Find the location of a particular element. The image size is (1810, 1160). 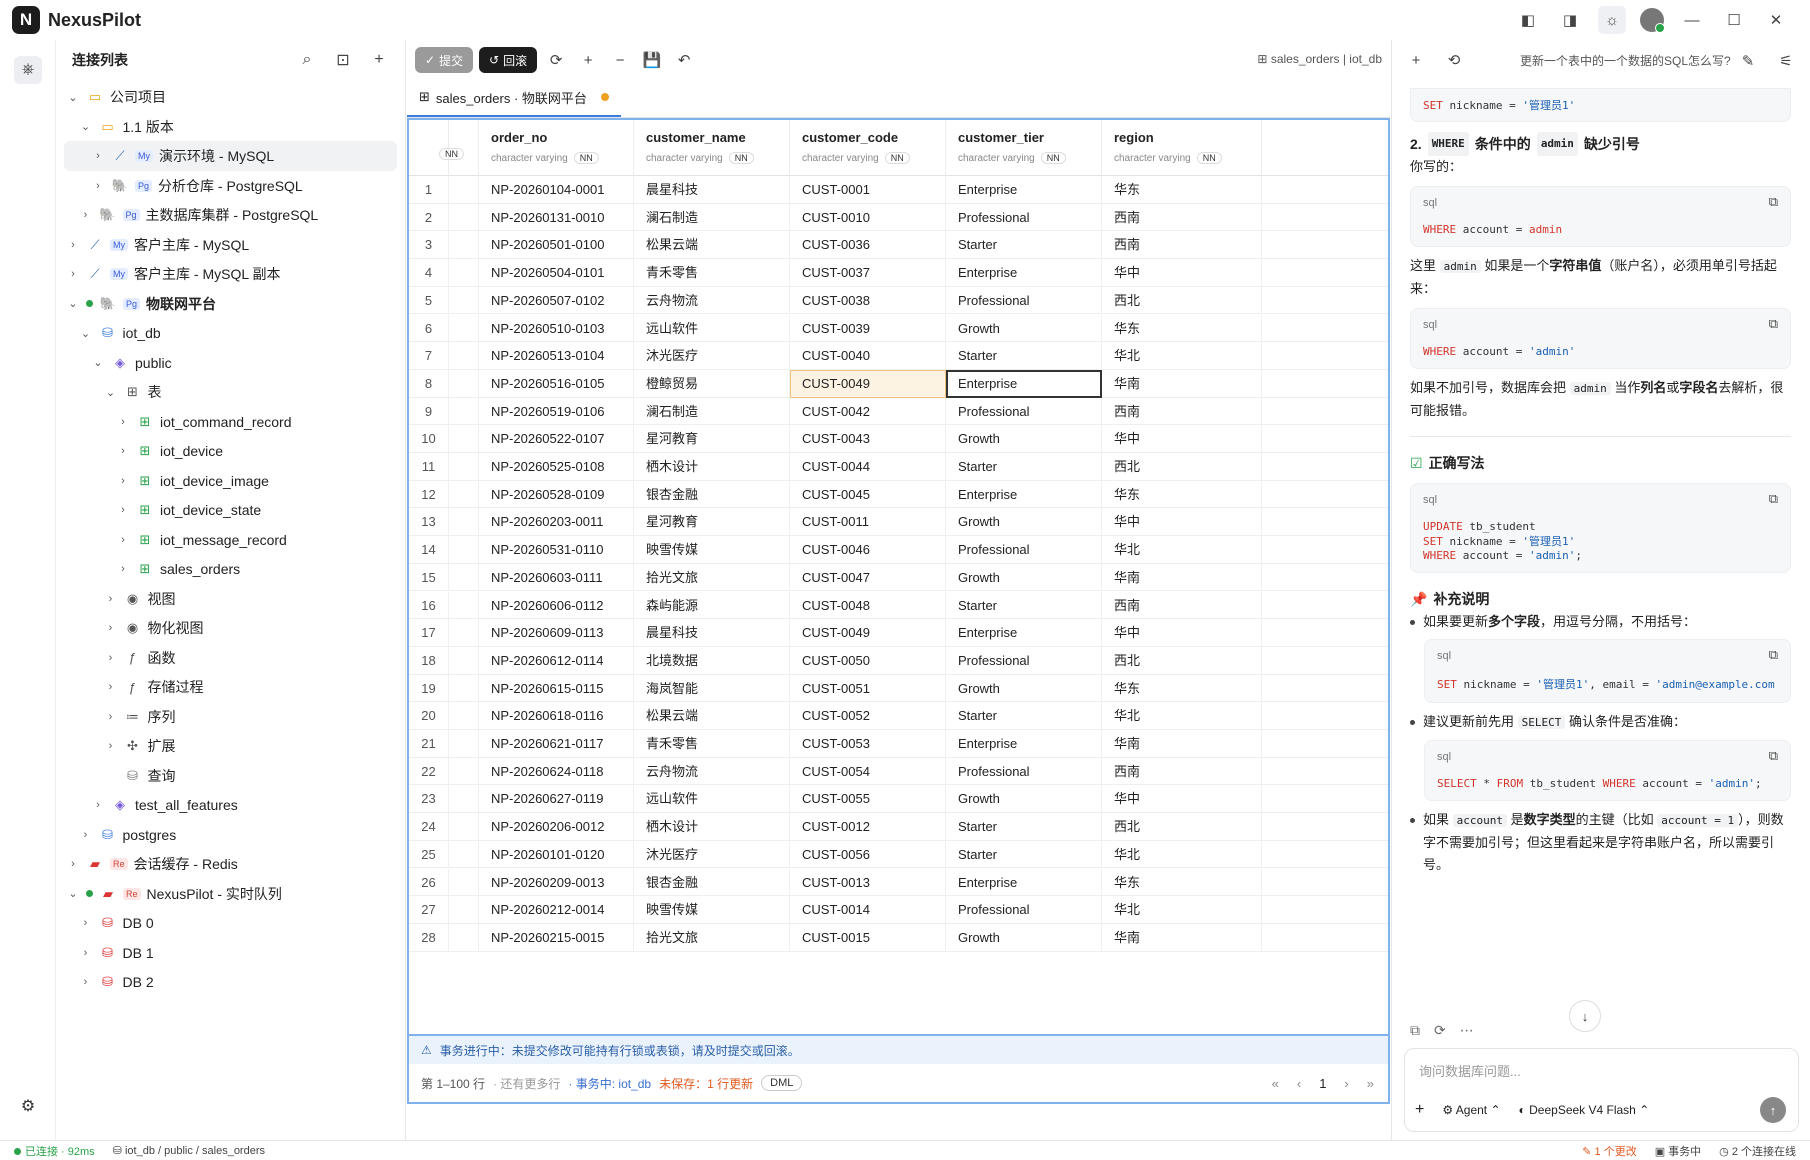

table-cell: 星河教育 is located at coordinates (712, 522).